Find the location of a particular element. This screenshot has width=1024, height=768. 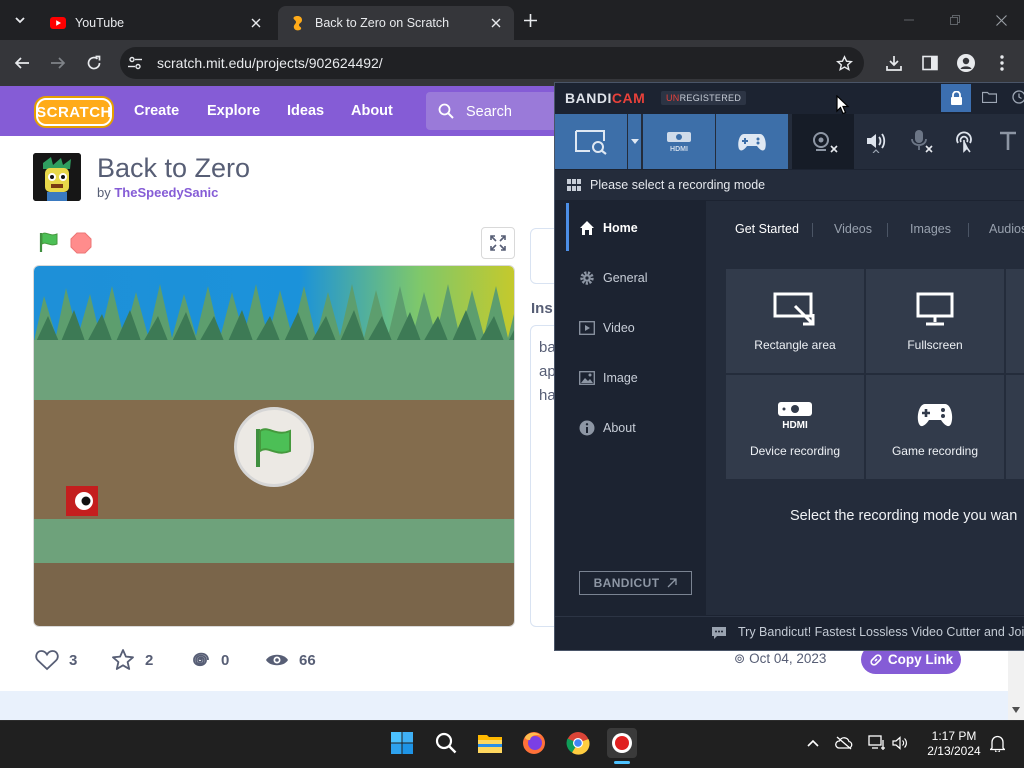

sidebar-item-label: About is located at coordinates (619, 428).